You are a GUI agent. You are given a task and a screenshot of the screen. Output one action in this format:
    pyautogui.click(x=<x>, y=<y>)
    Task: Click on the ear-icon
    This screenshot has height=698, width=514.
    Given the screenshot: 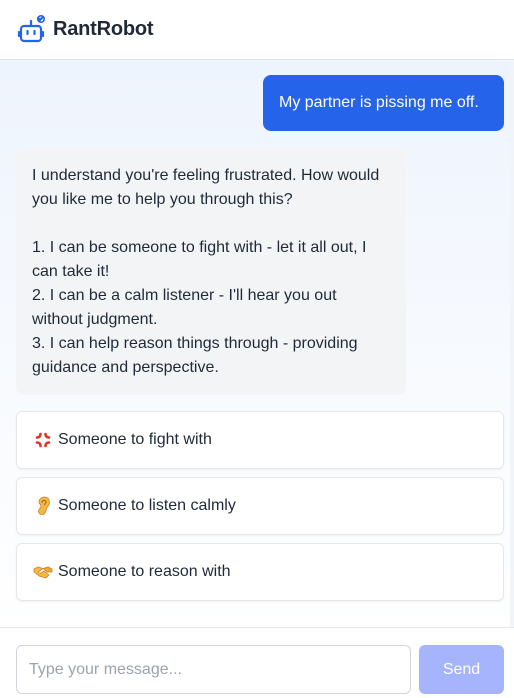 What is the action you would take?
    pyautogui.click(x=43, y=506)
    